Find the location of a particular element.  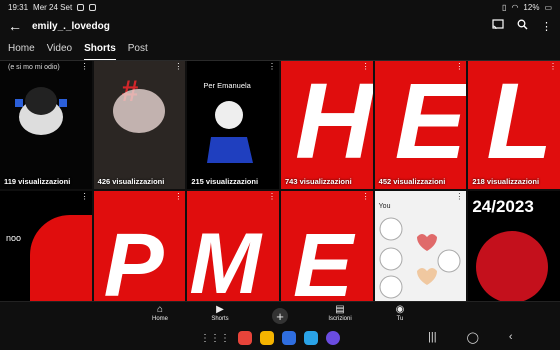

short-views: 215 visualizzazioni is located at coordinates (225, 181).